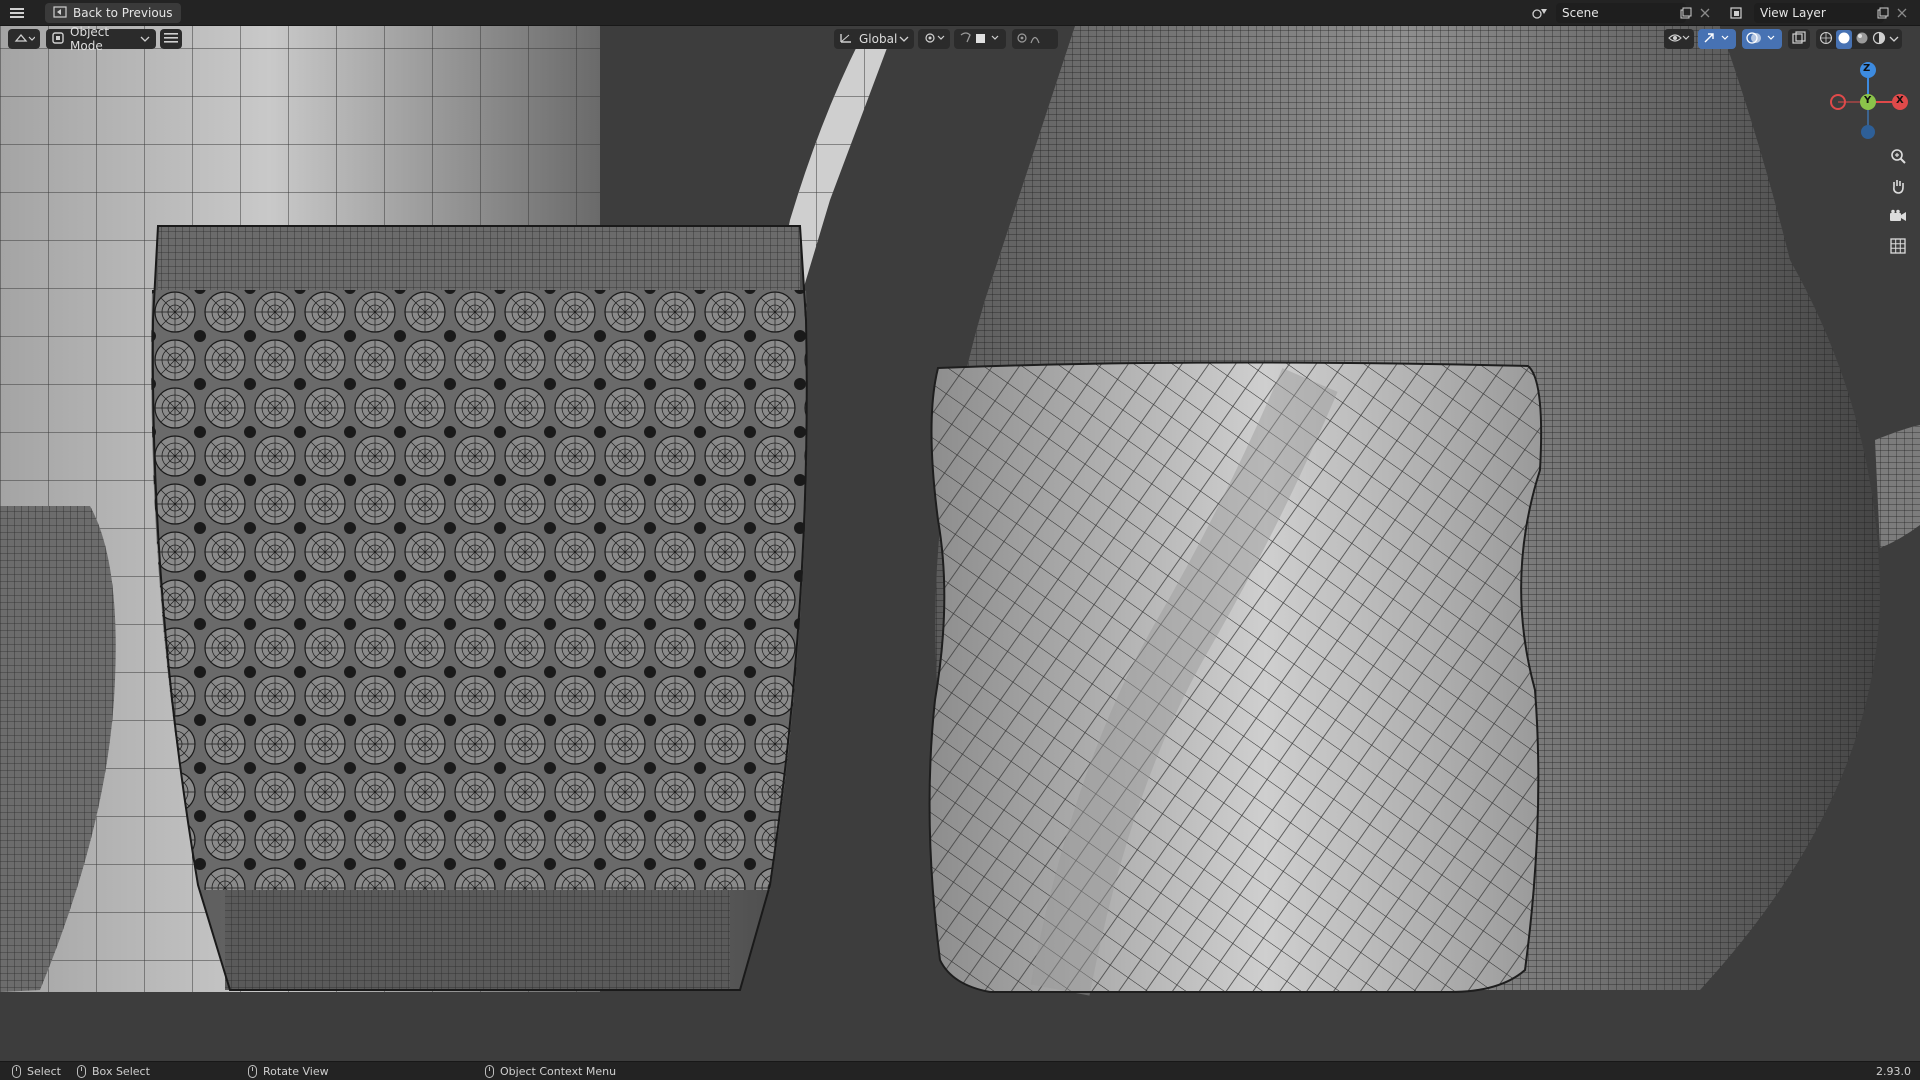 Image resolution: width=1920 pixels, height=1080 pixels. I want to click on object-mode-label: Object Mode, so click(90, 39).